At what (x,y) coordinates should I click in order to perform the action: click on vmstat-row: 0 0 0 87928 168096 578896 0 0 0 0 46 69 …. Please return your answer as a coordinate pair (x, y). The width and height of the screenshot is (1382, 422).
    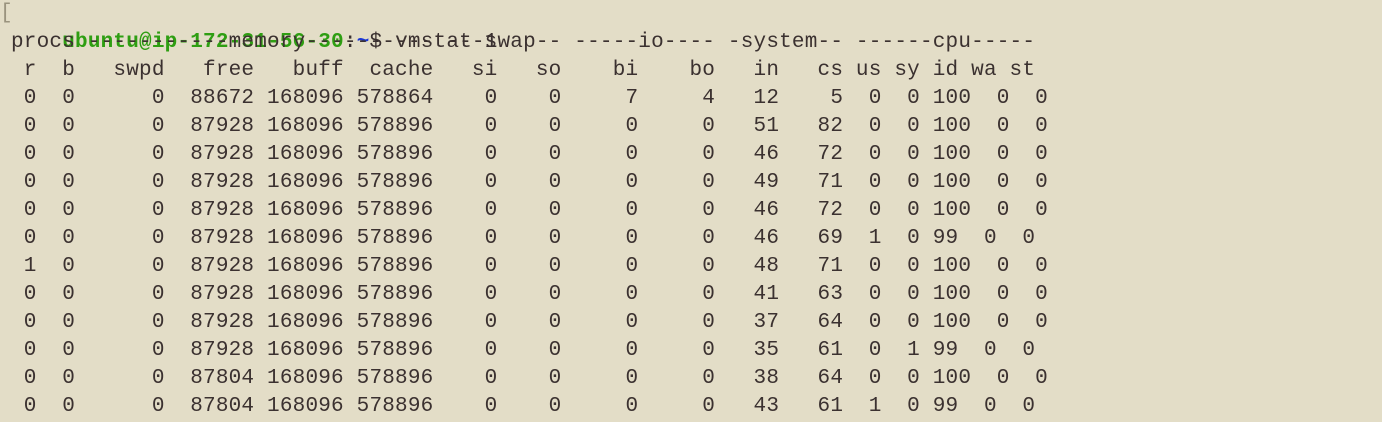
    Looking at the image, I should click on (523, 238).